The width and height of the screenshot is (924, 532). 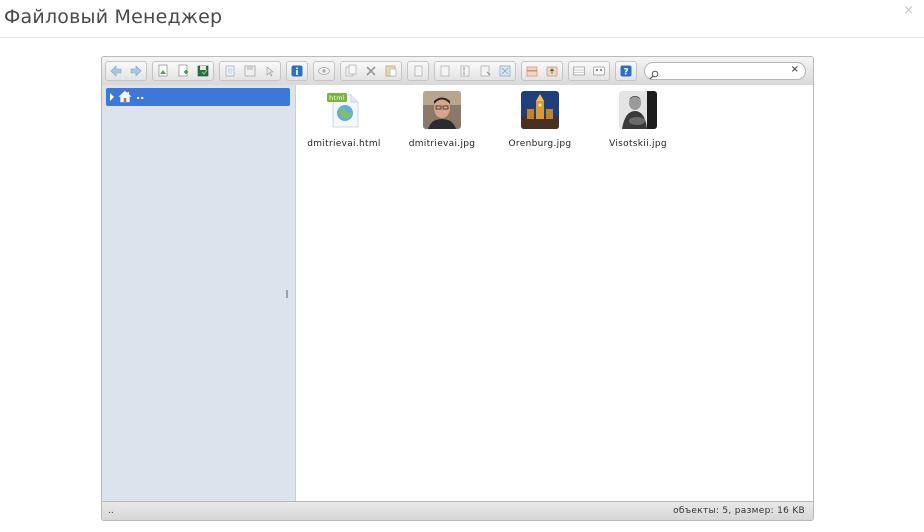 I want to click on search-input, so click(x=726, y=71).